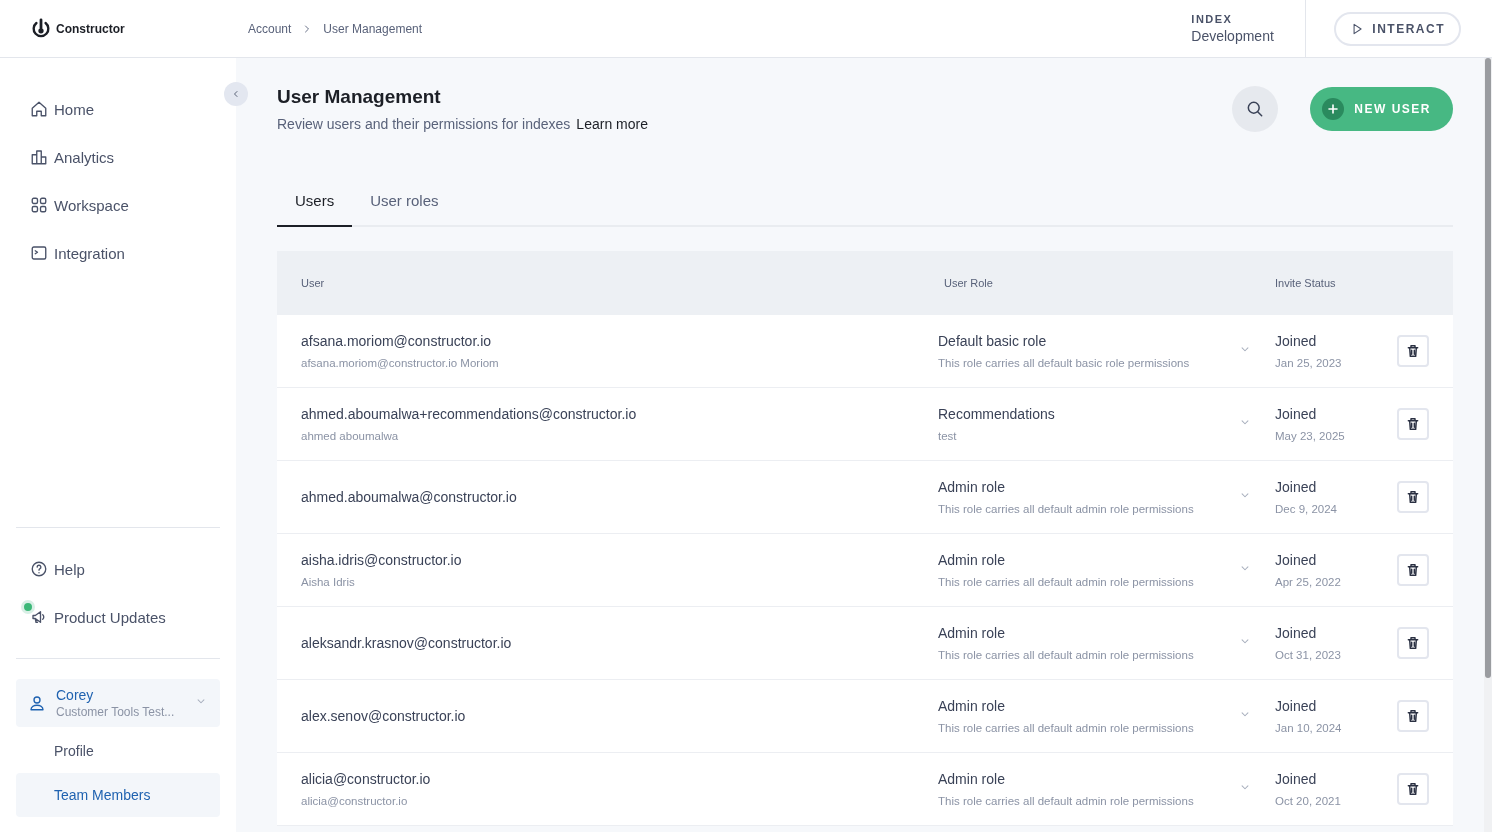 This screenshot has width=1492, height=832. I want to click on nav-item: Home, so click(118, 109).